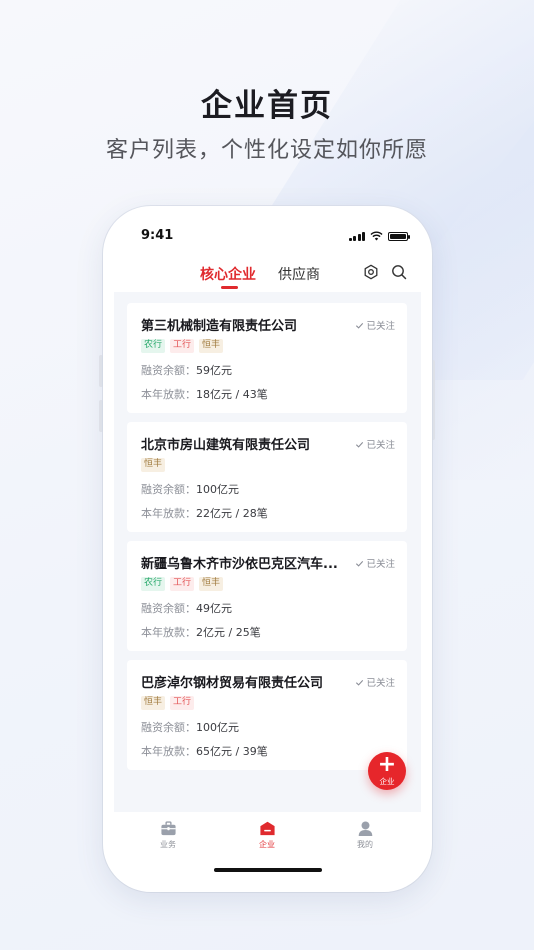 Image resolution: width=534 pixels, height=950 pixels. Describe the element at coordinates (232, 513) in the screenshot. I see `loans-value: 22亿元 / 28笔` at that location.